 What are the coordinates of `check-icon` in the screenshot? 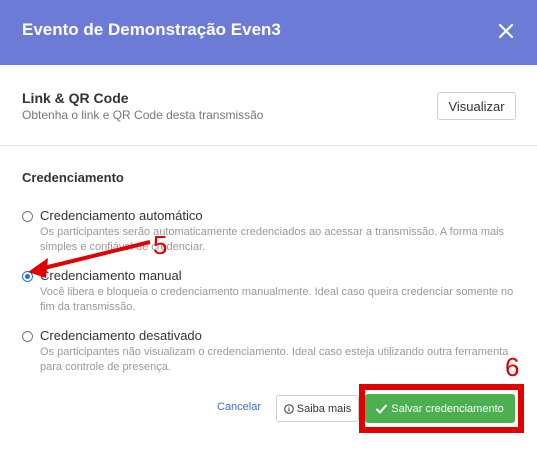 It's located at (382, 408).